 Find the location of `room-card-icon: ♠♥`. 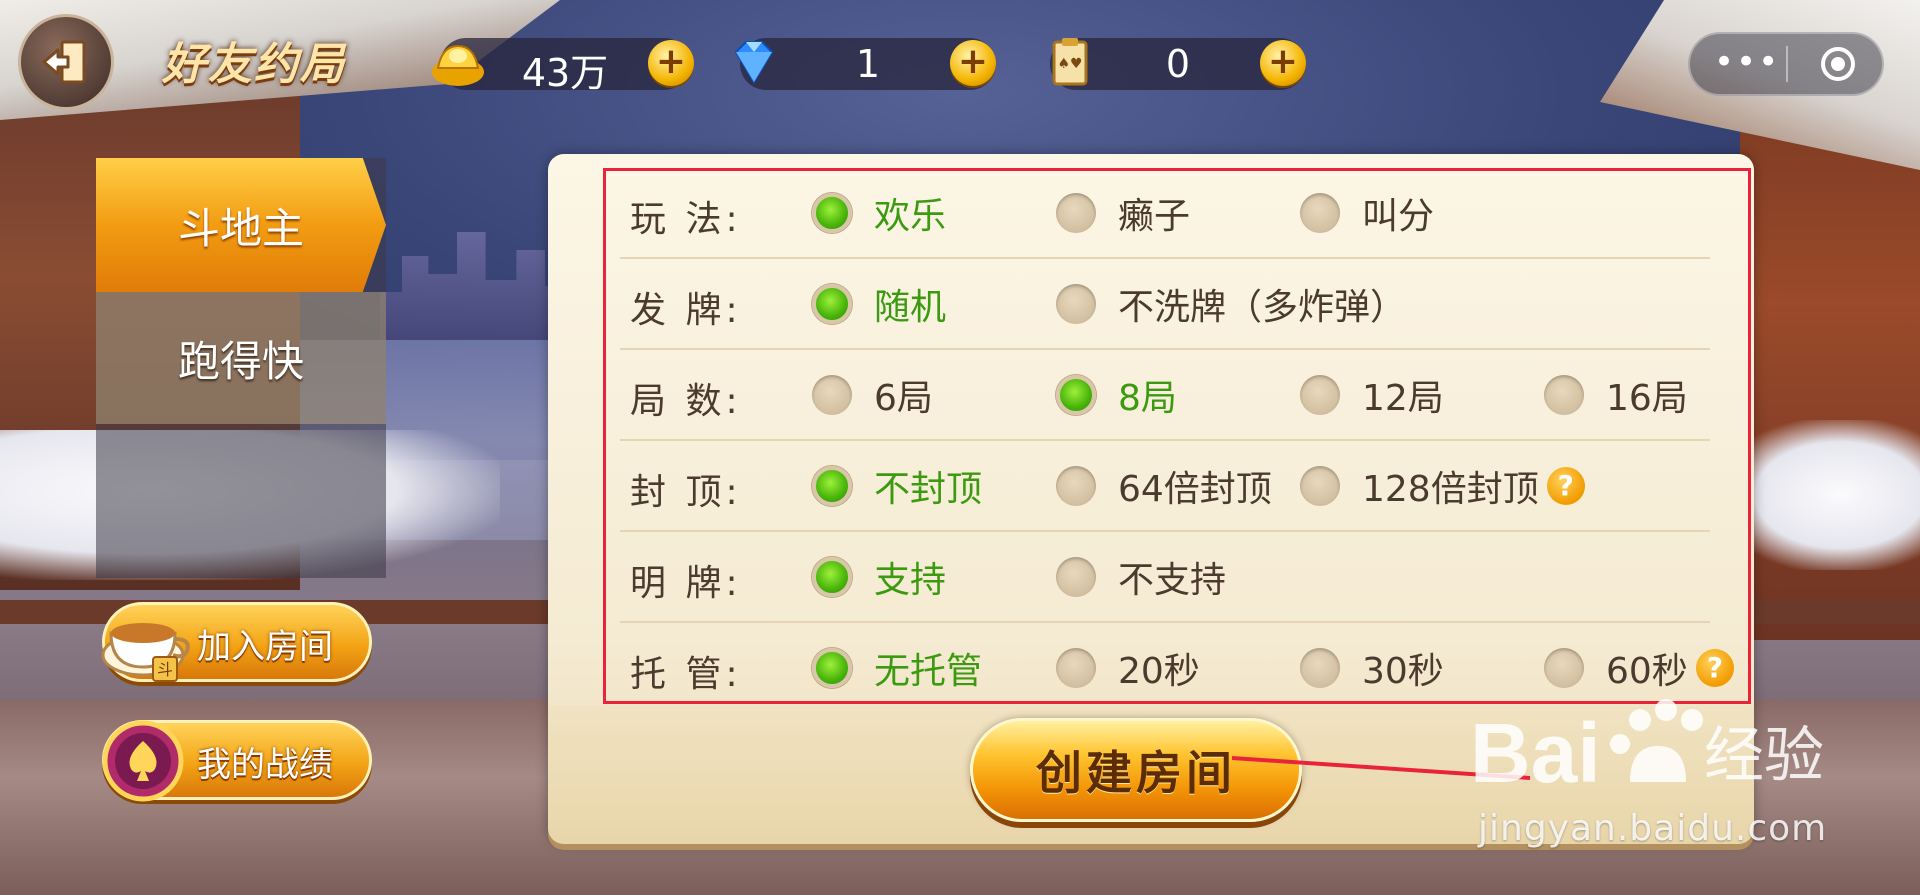

room-card-icon: ♠♥ is located at coordinates (1070, 62).